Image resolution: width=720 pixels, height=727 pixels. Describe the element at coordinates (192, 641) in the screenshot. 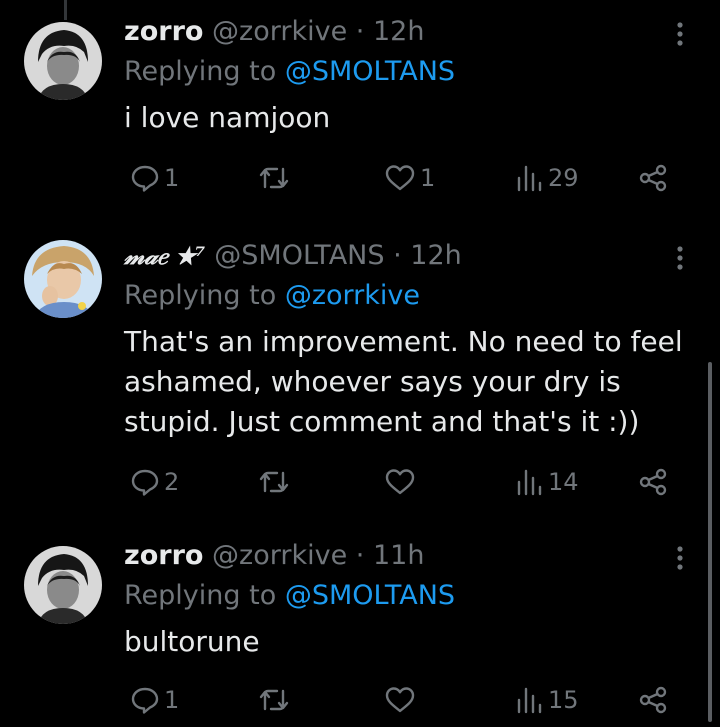

I see `tweet-text: bultorune` at that location.